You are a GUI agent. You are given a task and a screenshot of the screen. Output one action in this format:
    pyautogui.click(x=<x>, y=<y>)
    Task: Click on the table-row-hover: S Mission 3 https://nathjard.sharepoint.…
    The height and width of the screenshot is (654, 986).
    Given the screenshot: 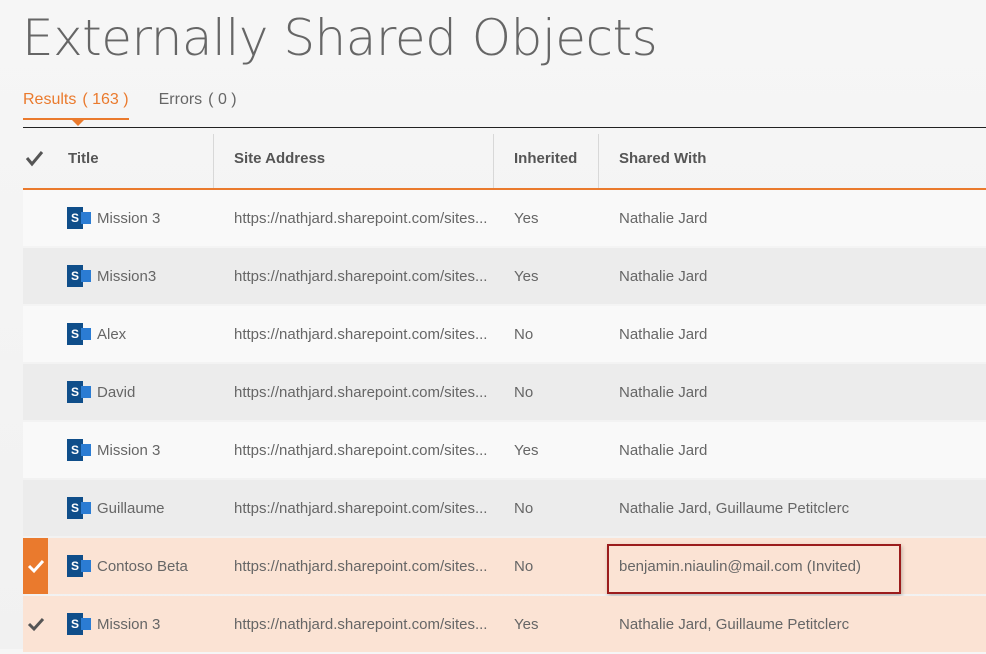 What is the action you would take?
    pyautogui.click(x=504, y=624)
    